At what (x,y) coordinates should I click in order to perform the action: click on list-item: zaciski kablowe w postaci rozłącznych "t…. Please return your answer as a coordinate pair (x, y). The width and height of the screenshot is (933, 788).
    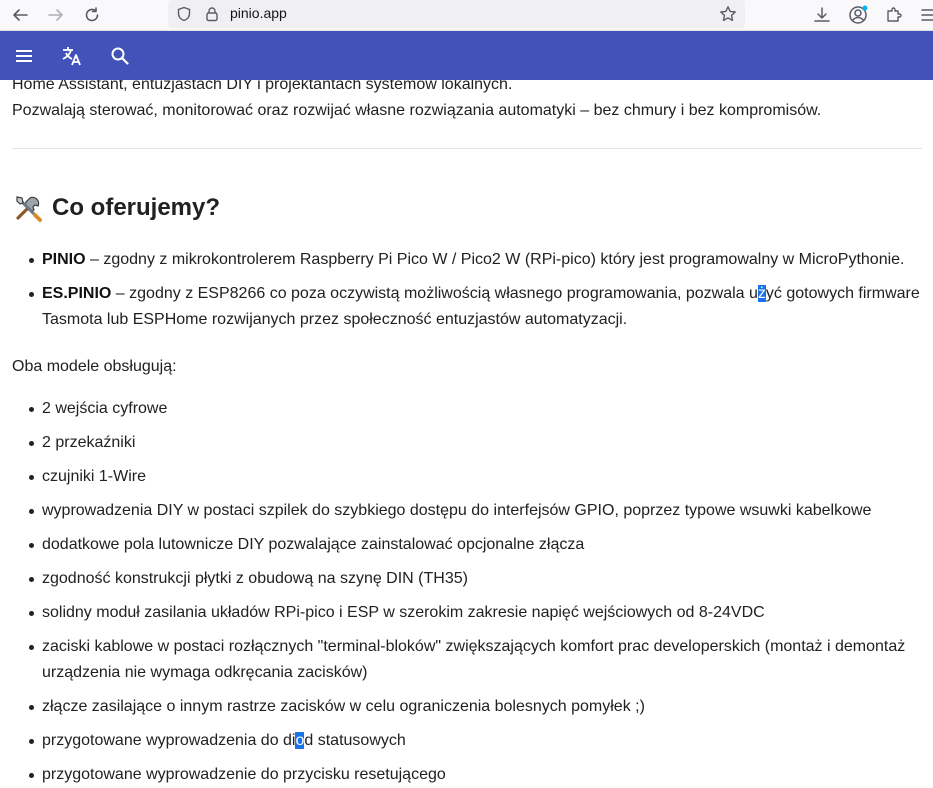
    Looking at the image, I should click on (467, 660).